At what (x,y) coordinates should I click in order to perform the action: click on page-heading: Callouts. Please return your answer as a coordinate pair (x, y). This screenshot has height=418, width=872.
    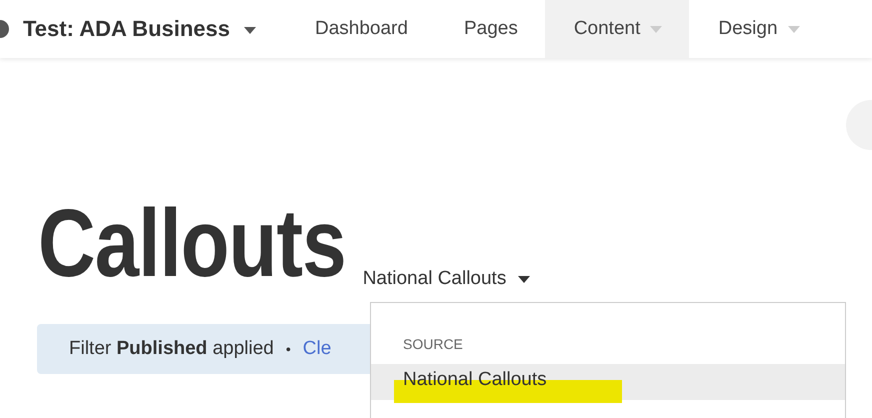
    Looking at the image, I should click on (192, 244).